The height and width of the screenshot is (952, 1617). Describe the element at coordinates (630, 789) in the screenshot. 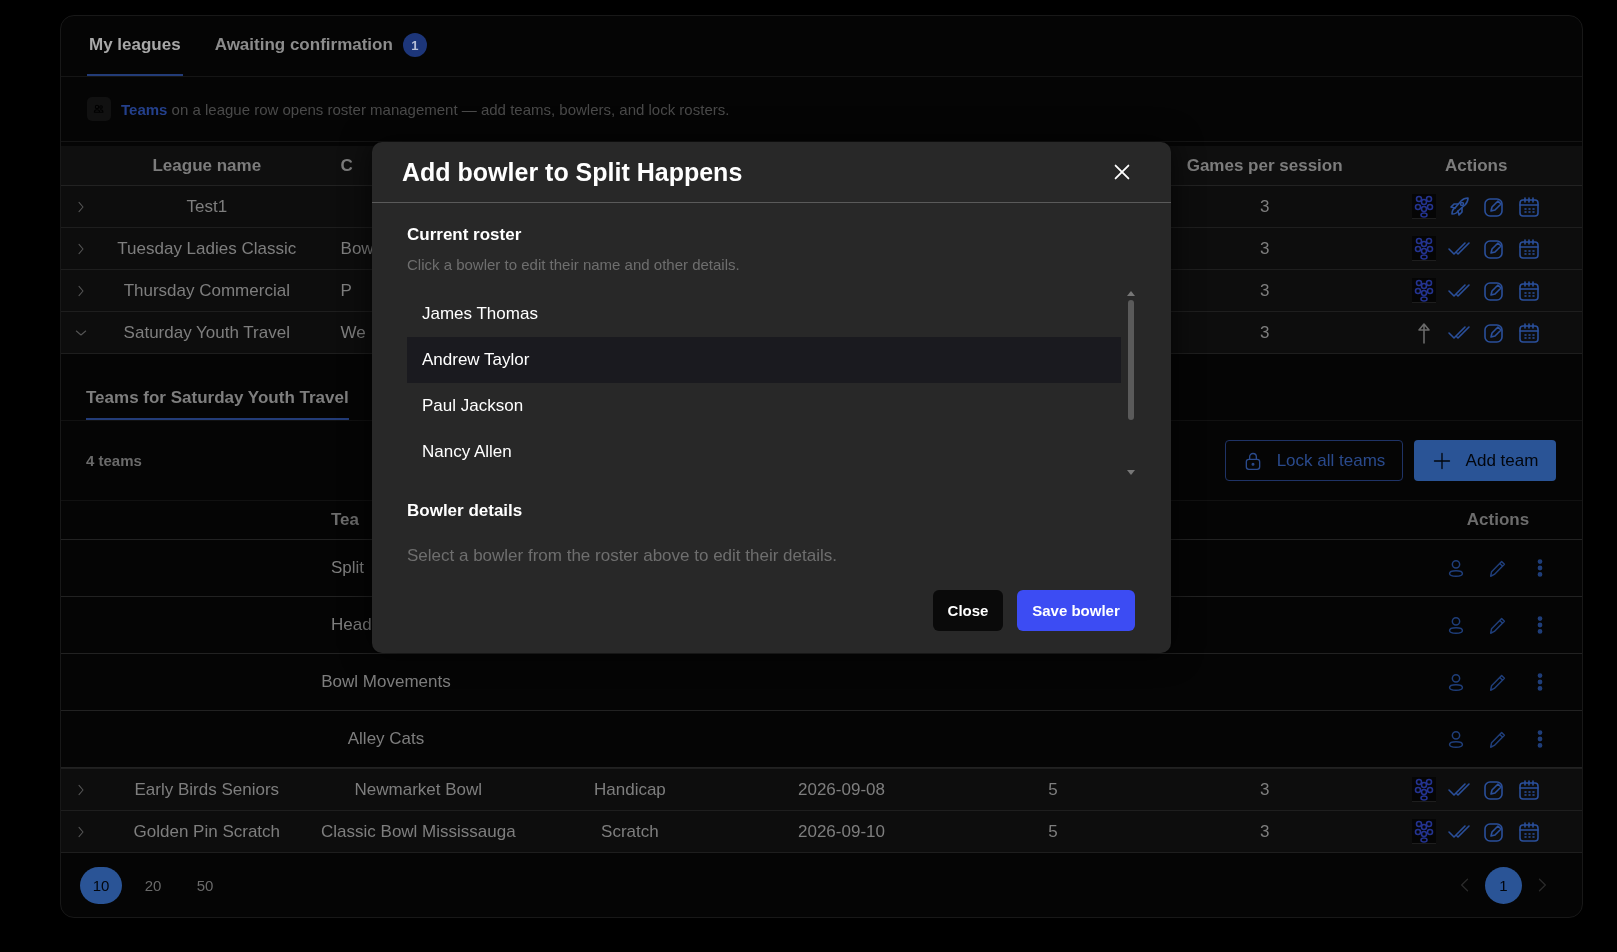

I see `table-cell: Handicap` at that location.